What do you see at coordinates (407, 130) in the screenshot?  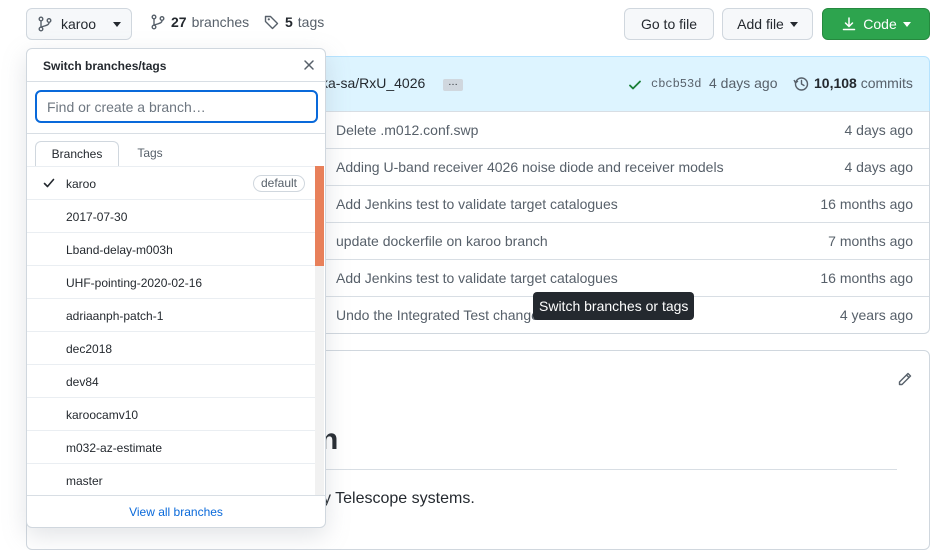 I see `commit-message-link: Delete .m012.conf.swp` at bounding box center [407, 130].